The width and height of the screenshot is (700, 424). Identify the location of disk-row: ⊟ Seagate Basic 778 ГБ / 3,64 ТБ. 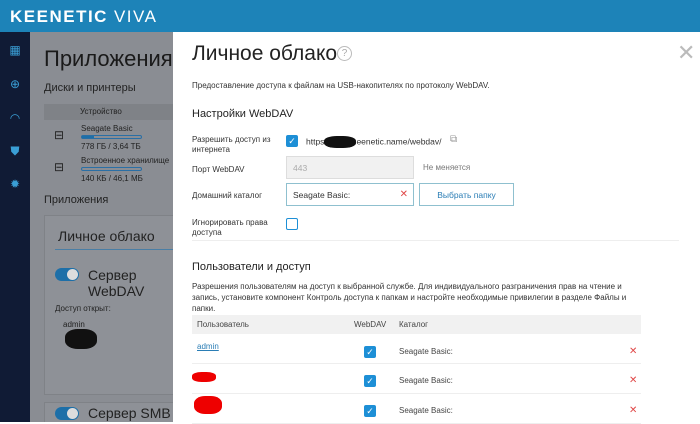
(108, 137).